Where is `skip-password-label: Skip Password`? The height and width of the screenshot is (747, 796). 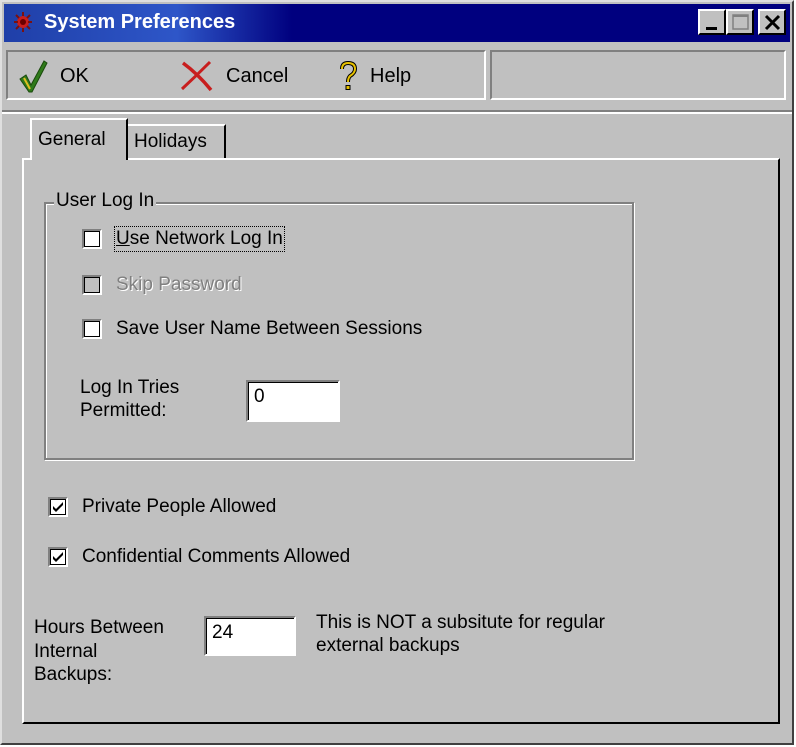 skip-password-label: Skip Password is located at coordinates (179, 284).